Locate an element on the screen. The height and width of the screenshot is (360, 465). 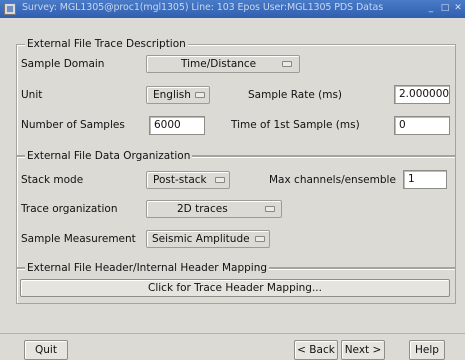
unit-dropdown: English is located at coordinates (178, 95).